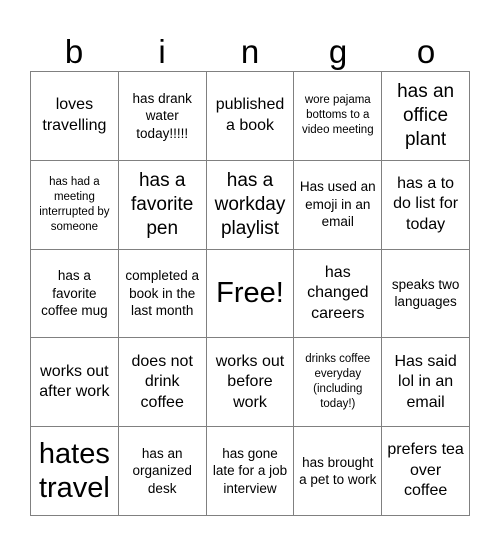 The height and width of the screenshot is (544, 500). What do you see at coordinates (426, 51) in the screenshot?
I see `header-letter-o: o` at bounding box center [426, 51].